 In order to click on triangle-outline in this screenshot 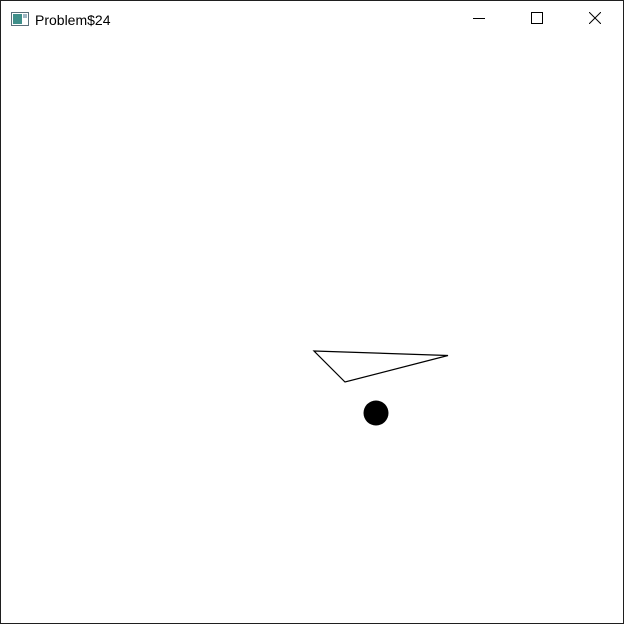, I will do `click(380, 366)`.